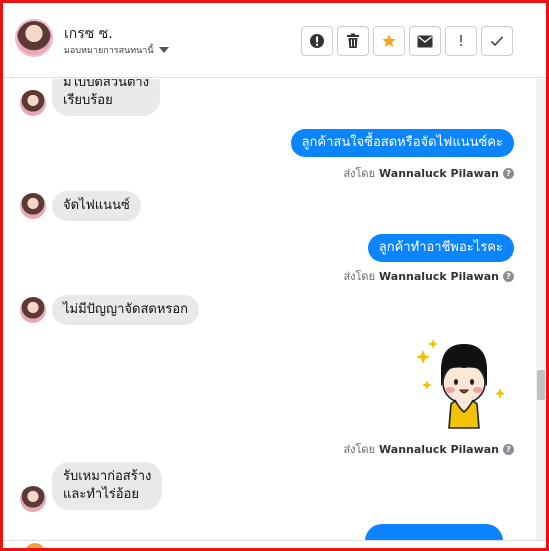 Image resolution: width=549 pixels, height=551 pixels. I want to click on follow-up-button: !, so click(461, 41).